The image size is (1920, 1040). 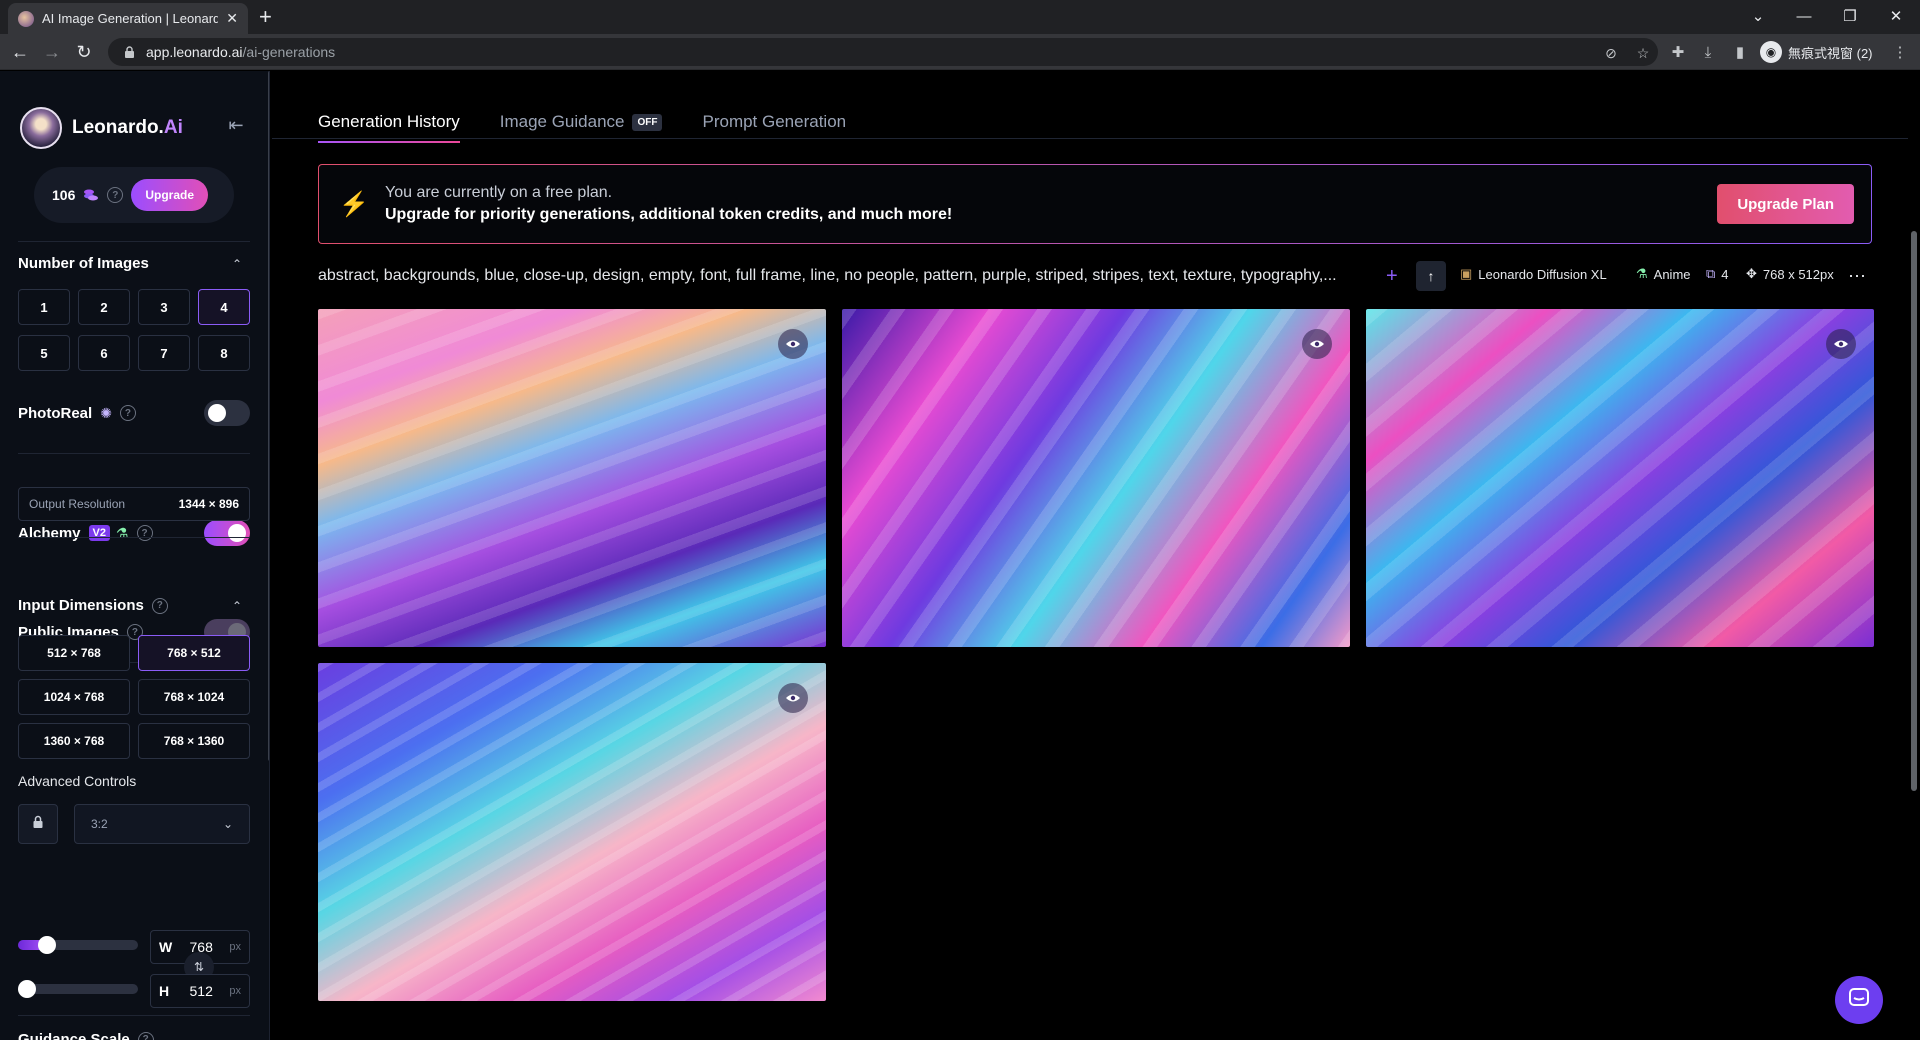 What do you see at coordinates (1896, 16) in the screenshot?
I see `close-window-icon: ✕` at bounding box center [1896, 16].